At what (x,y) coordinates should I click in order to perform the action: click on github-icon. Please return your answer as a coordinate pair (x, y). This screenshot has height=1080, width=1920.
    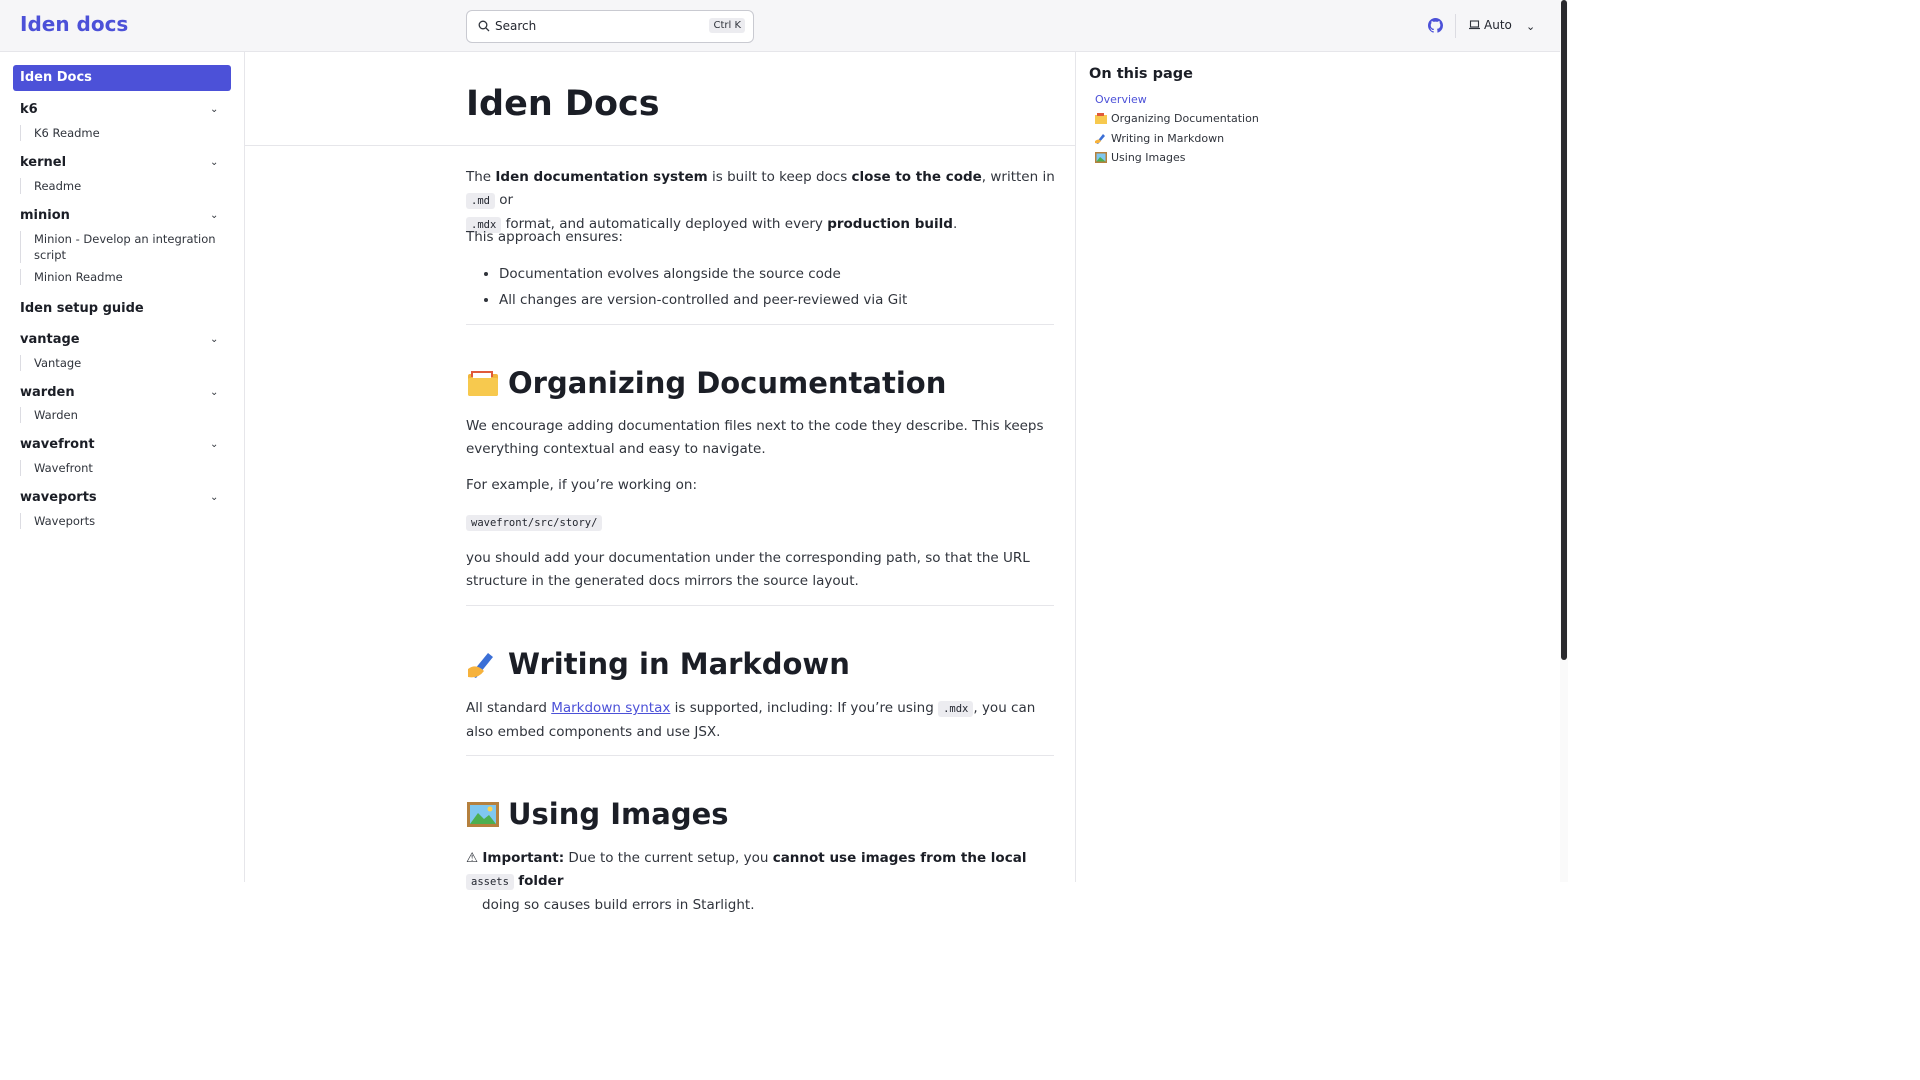
    Looking at the image, I should click on (1435, 25).